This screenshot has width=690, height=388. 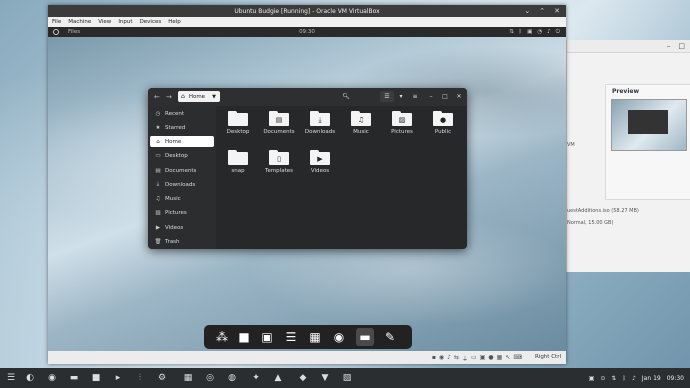 I want to click on view-list-button: ☰, so click(x=387, y=96).